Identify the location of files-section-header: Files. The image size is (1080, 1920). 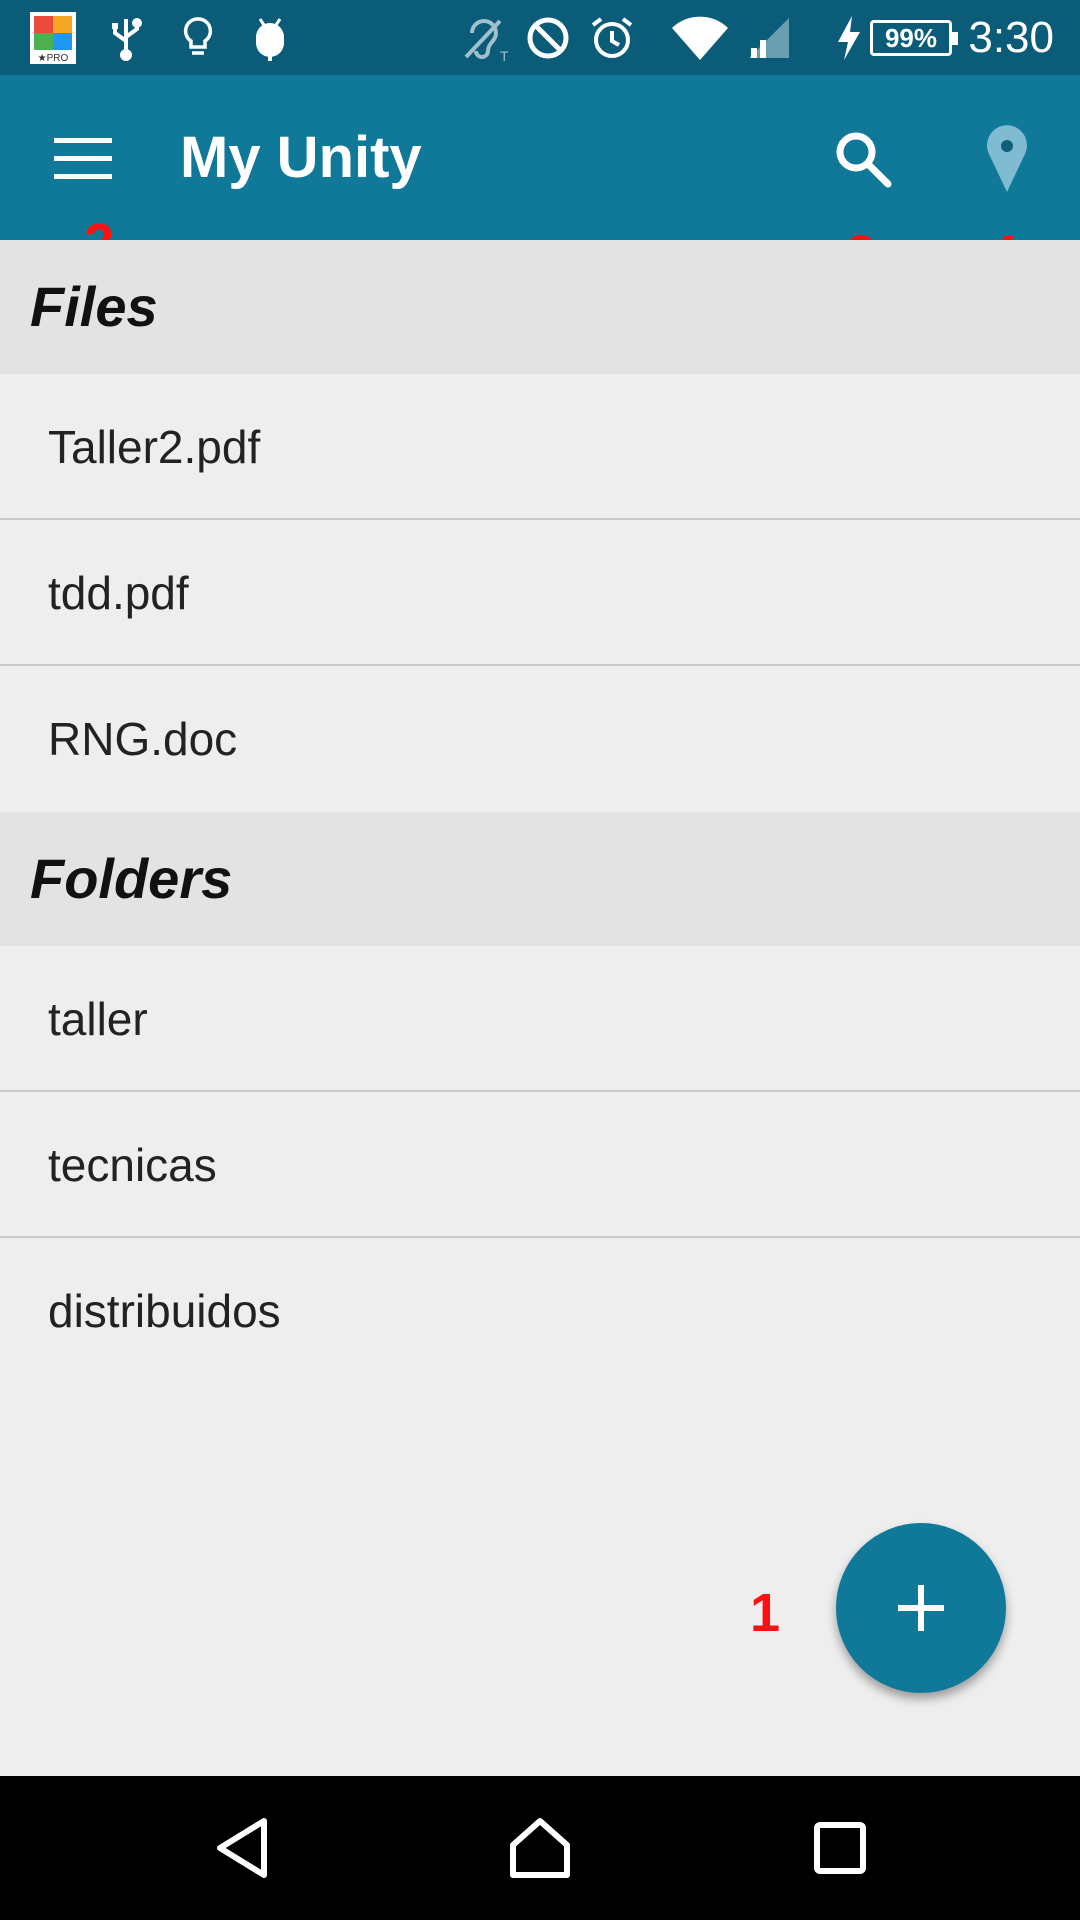
(540, 307).